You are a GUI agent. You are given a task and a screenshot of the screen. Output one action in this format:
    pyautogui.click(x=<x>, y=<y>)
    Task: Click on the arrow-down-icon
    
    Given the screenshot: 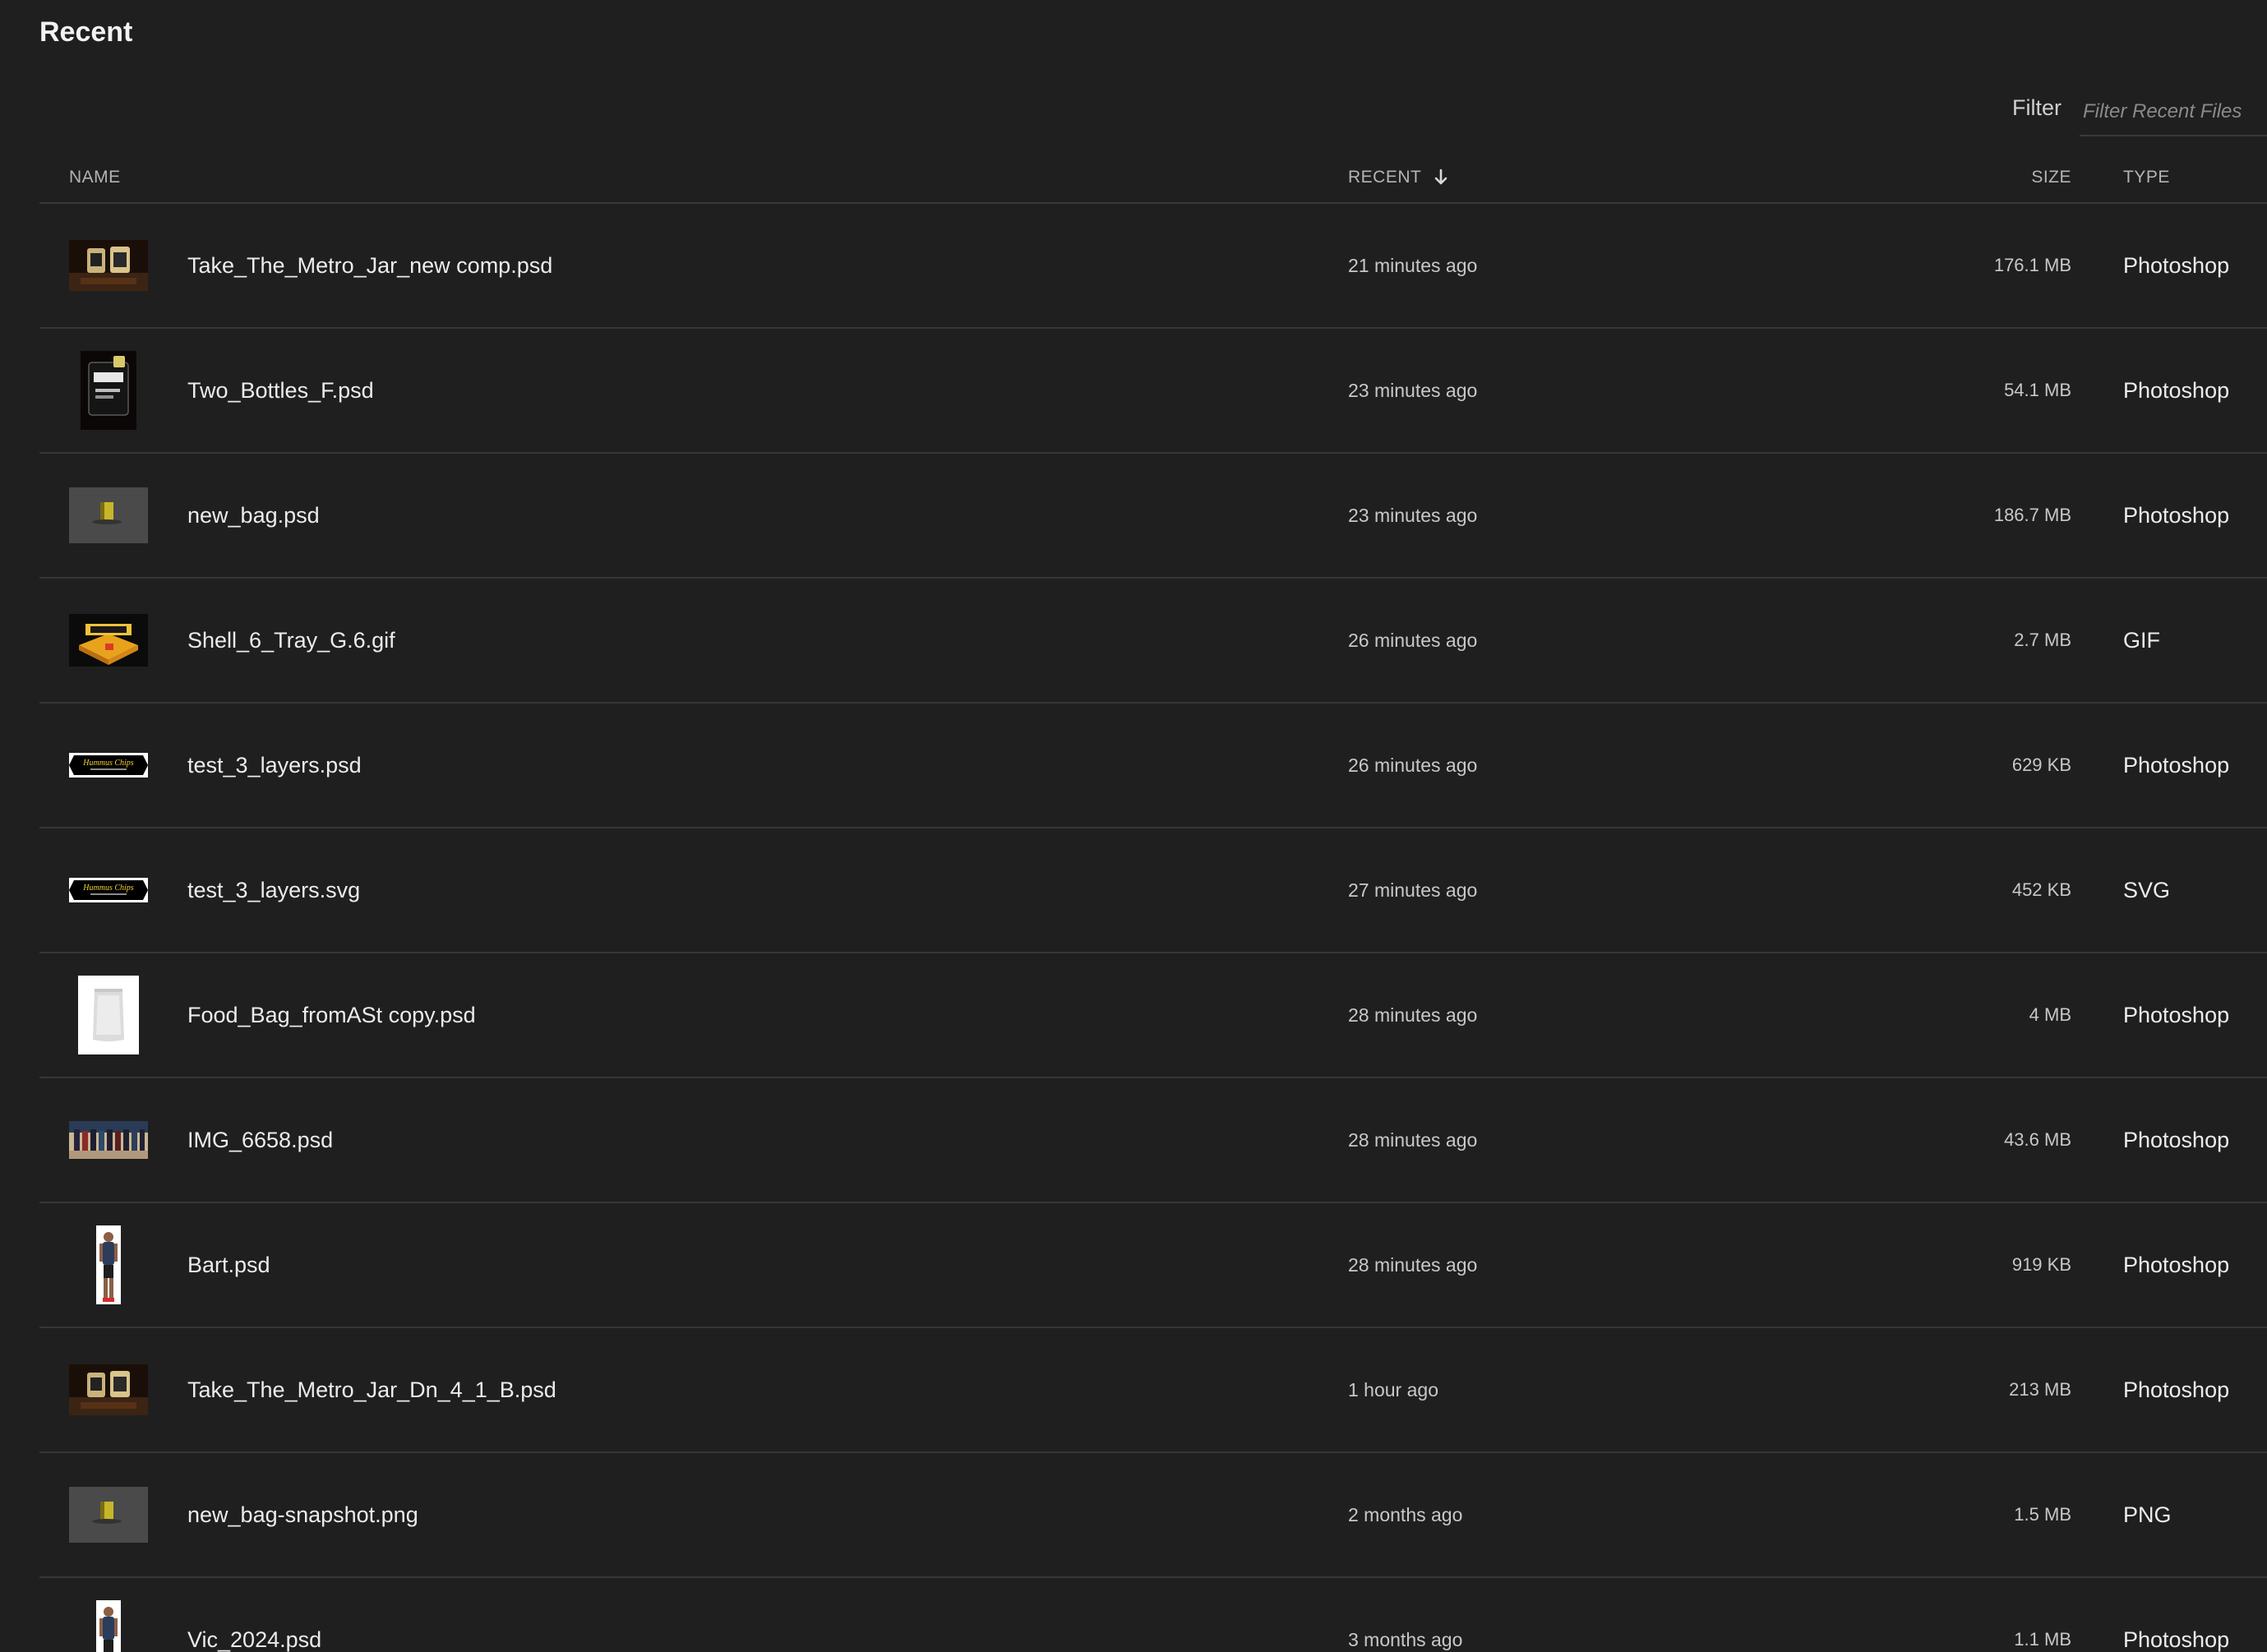 What is the action you would take?
    pyautogui.click(x=1441, y=176)
    